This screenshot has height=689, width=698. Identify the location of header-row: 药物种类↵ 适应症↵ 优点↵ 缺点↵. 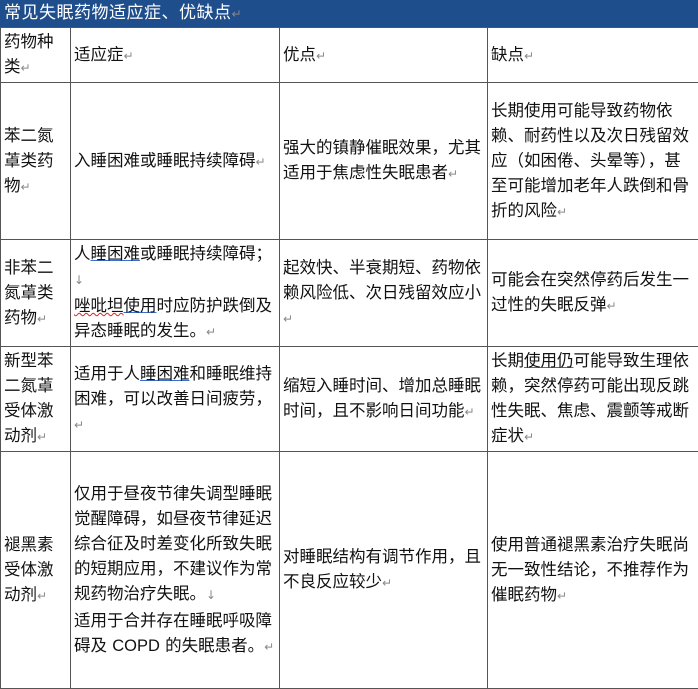
(349, 55).